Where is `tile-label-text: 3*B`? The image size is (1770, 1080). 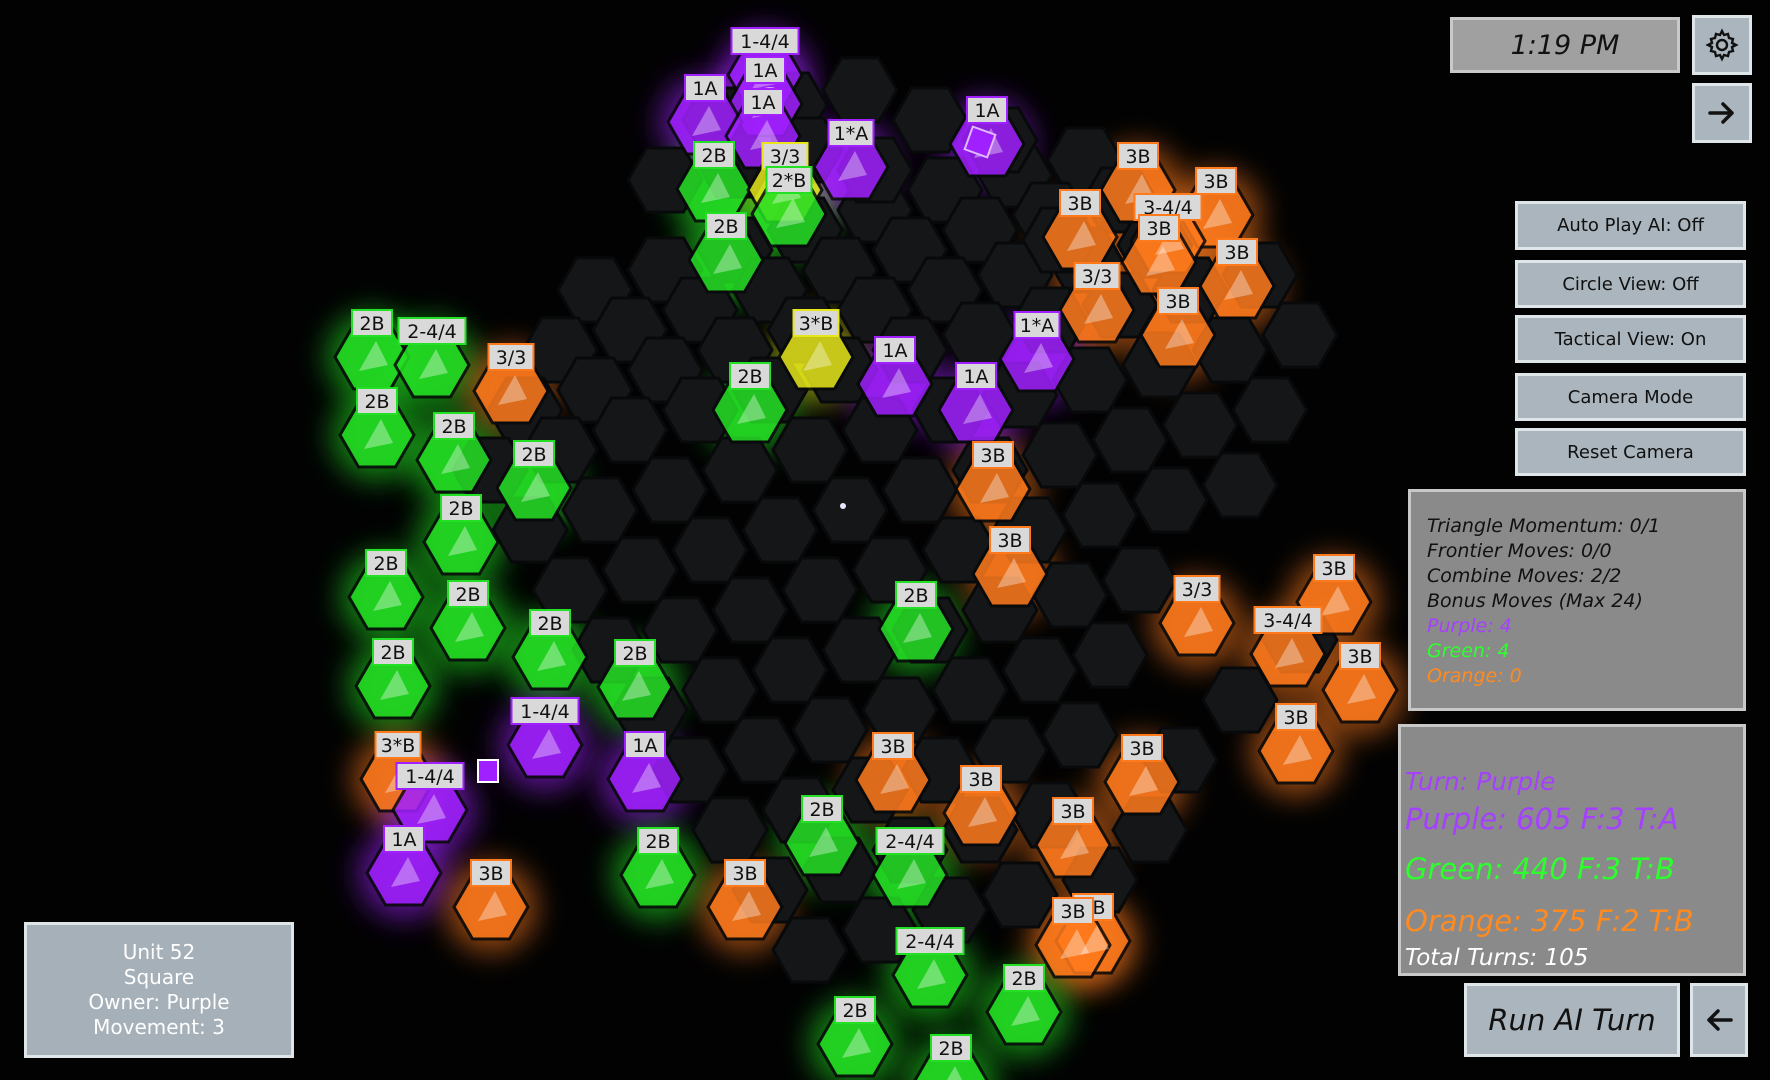 tile-label-text: 3*B is located at coordinates (816, 324).